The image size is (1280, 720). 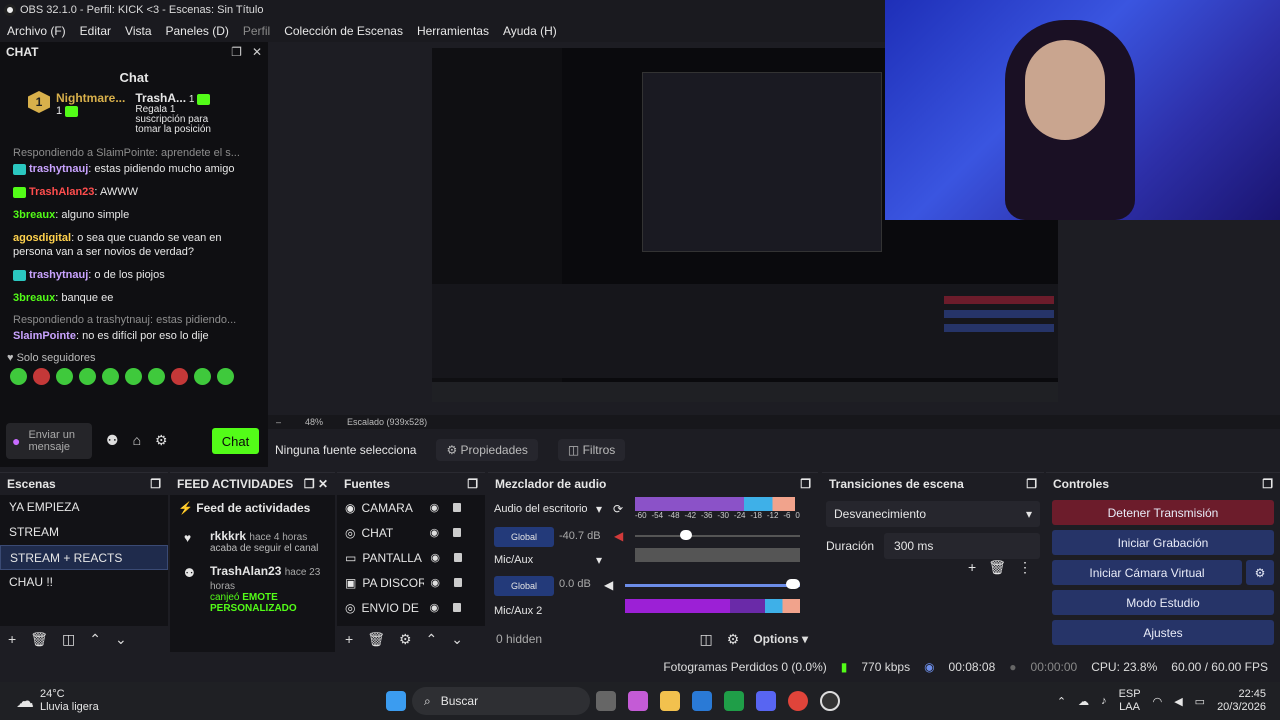 What do you see at coordinates (84, 507) in the screenshot?
I see `scene-item: YA EMPIEZA` at bounding box center [84, 507].